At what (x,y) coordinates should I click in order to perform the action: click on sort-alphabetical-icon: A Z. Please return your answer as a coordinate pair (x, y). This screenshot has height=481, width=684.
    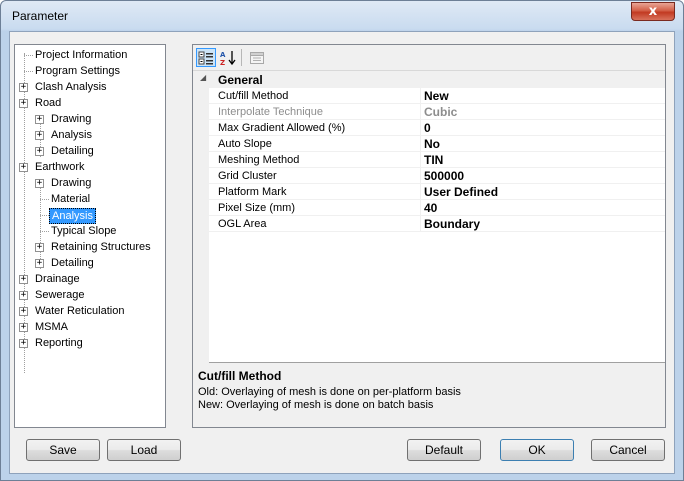
    Looking at the image, I should click on (228, 58).